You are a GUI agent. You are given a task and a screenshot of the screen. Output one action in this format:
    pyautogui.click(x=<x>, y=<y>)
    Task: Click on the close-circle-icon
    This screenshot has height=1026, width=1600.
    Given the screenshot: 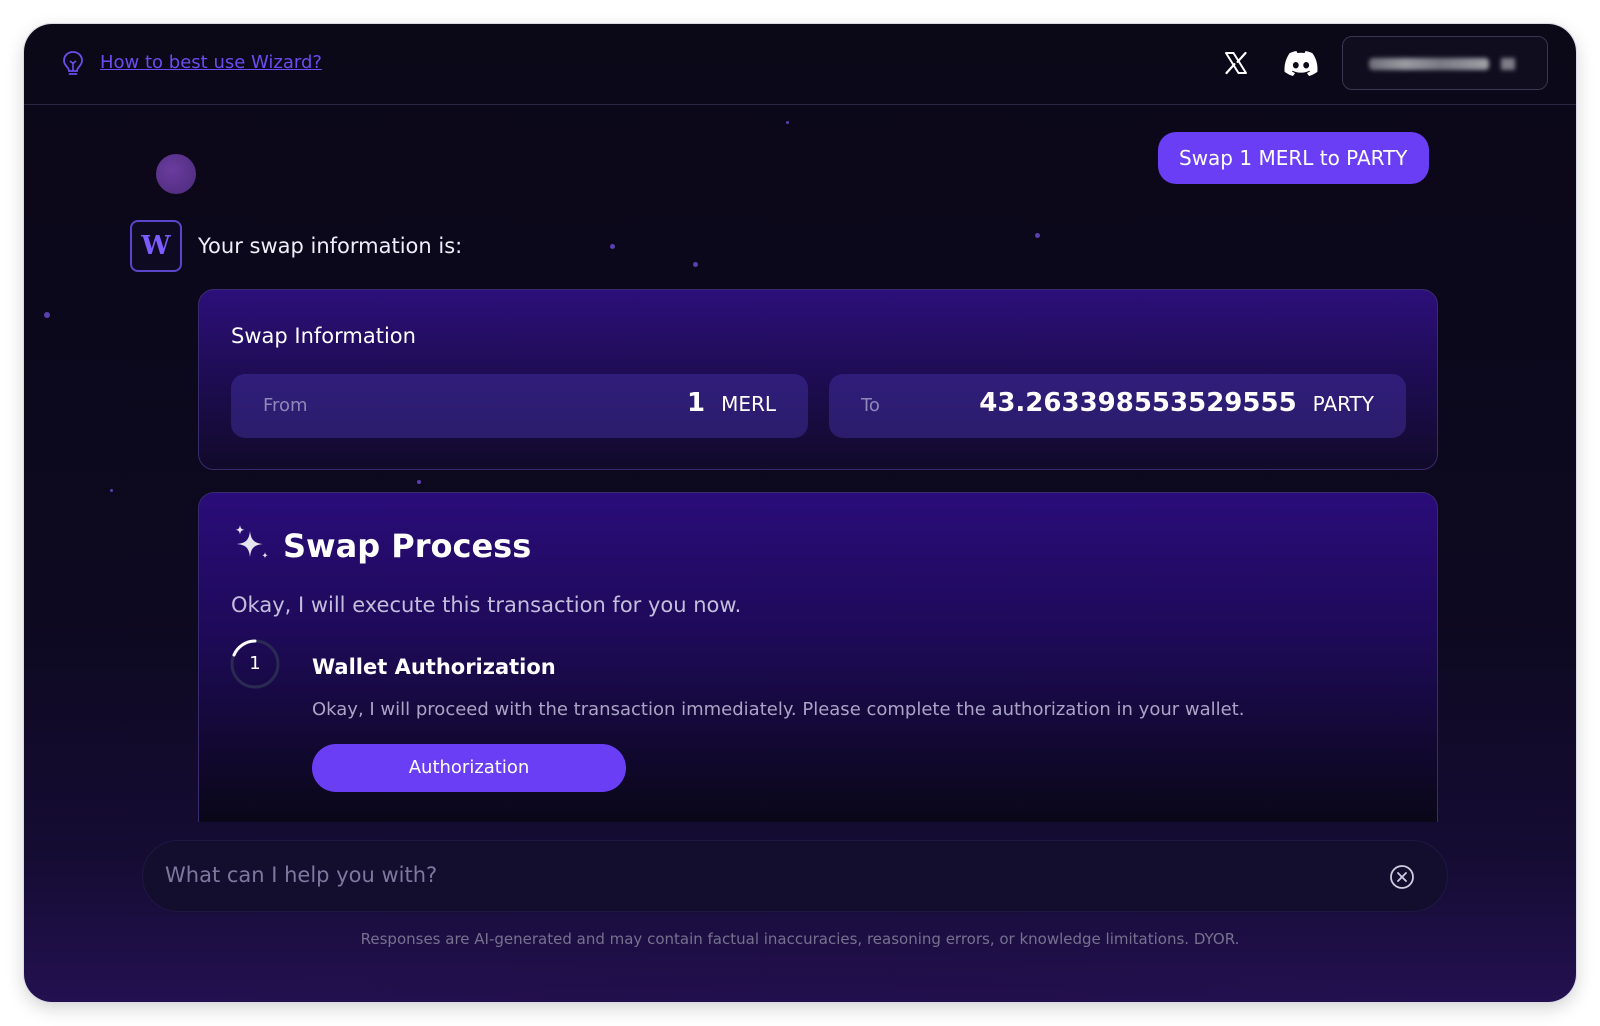 What is the action you would take?
    pyautogui.click(x=1402, y=877)
    